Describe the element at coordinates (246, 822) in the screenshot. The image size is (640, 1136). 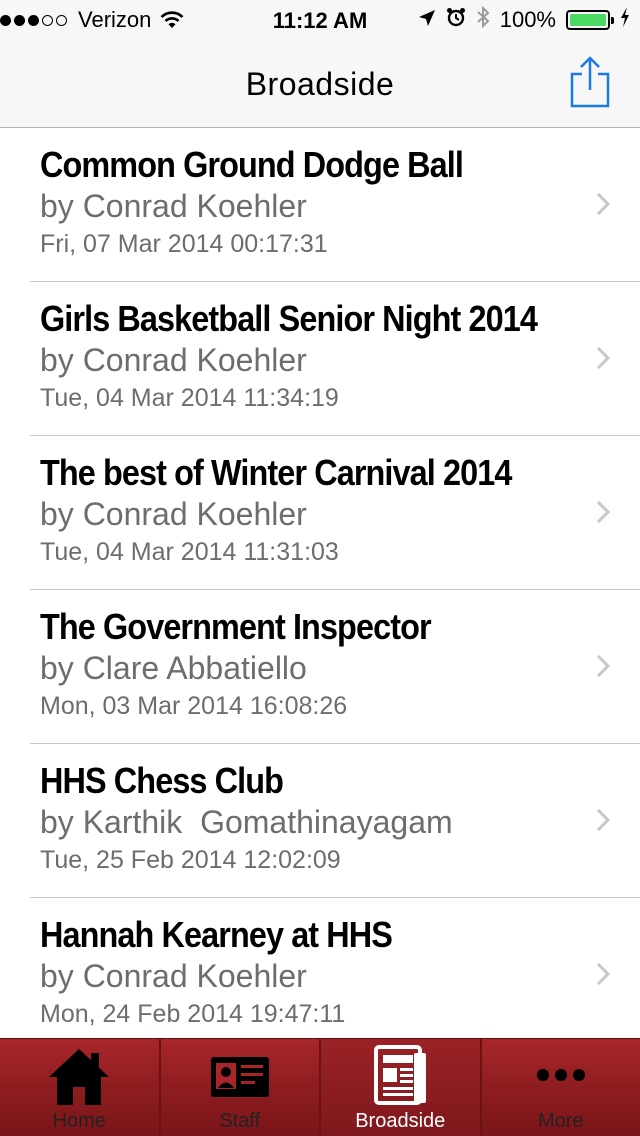
I see `article-author: by Karthik Gomathinayagam` at that location.